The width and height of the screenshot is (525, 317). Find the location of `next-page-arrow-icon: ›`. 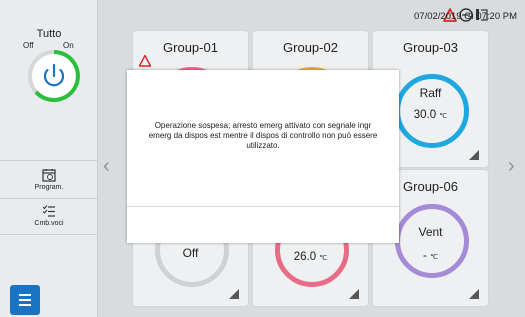

next-page-arrow-icon: › is located at coordinates (511, 166).